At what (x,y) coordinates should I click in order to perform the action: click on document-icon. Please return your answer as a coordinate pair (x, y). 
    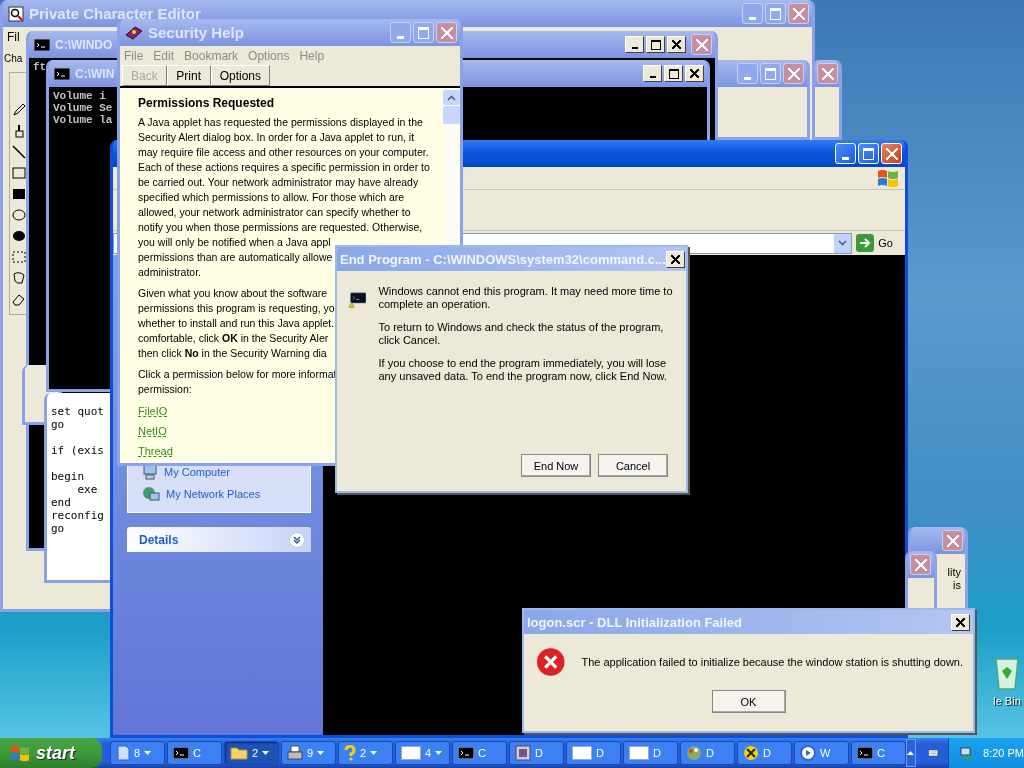
    Looking at the image, I should click on (123, 753).